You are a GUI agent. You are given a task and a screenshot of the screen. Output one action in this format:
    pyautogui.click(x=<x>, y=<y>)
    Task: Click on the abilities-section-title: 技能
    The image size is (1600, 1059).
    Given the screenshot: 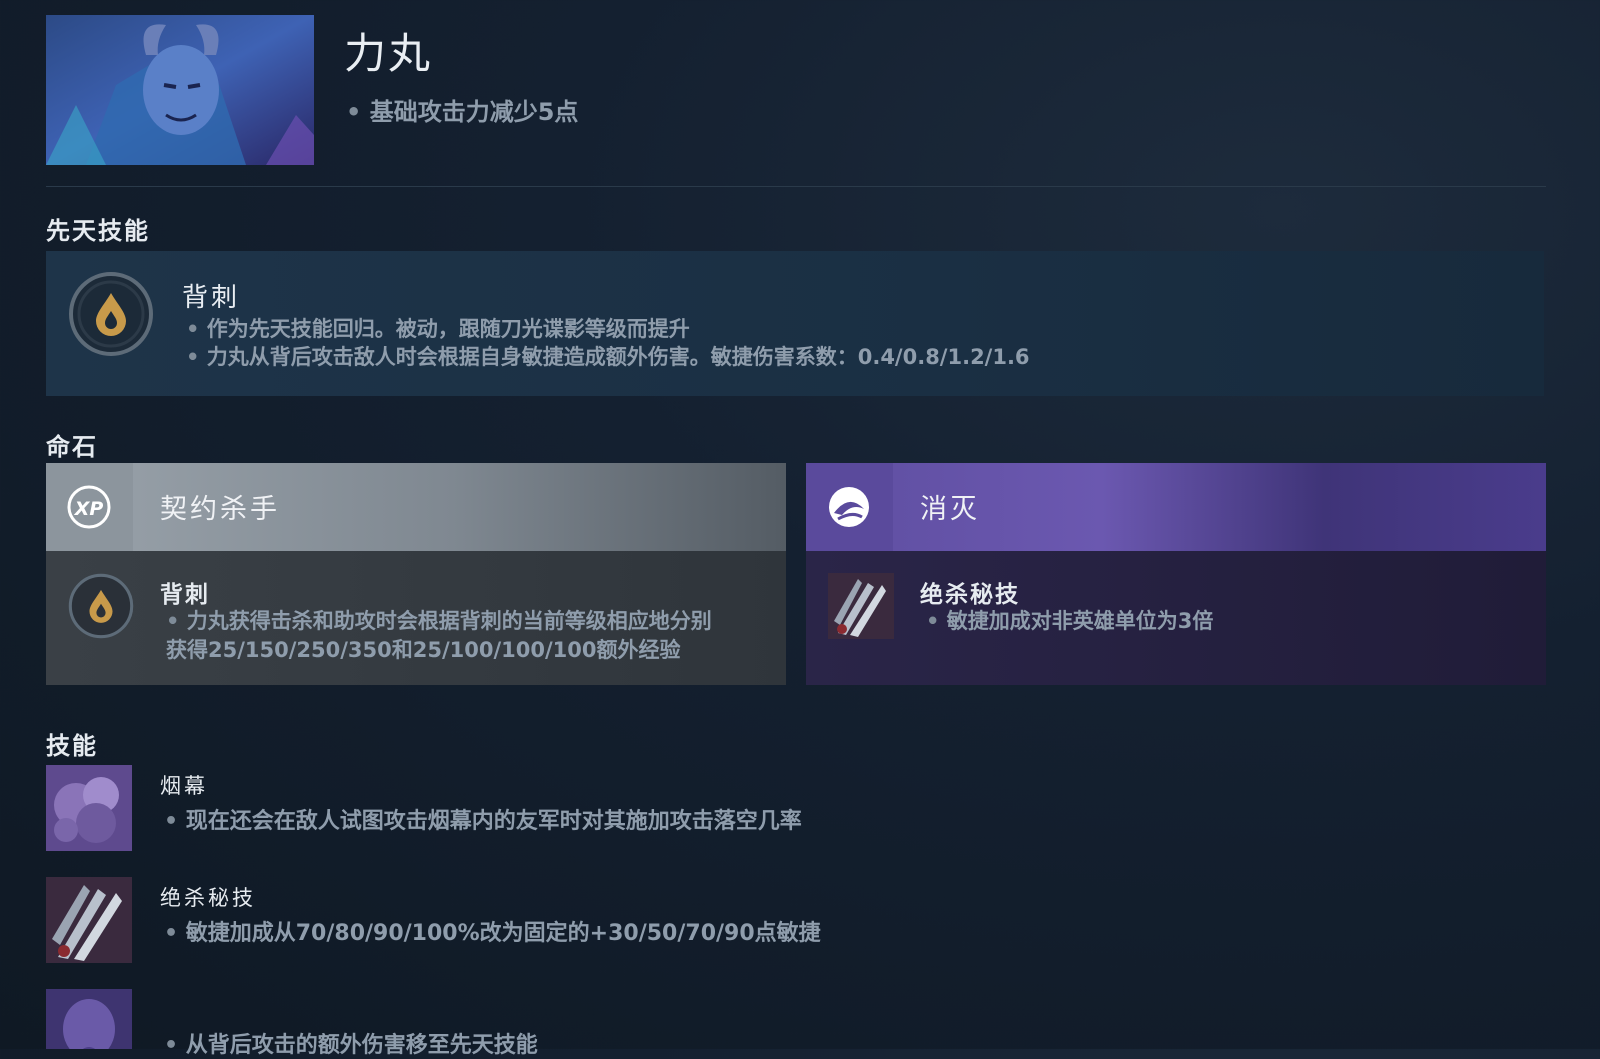 What is the action you would take?
    pyautogui.click(x=72, y=746)
    